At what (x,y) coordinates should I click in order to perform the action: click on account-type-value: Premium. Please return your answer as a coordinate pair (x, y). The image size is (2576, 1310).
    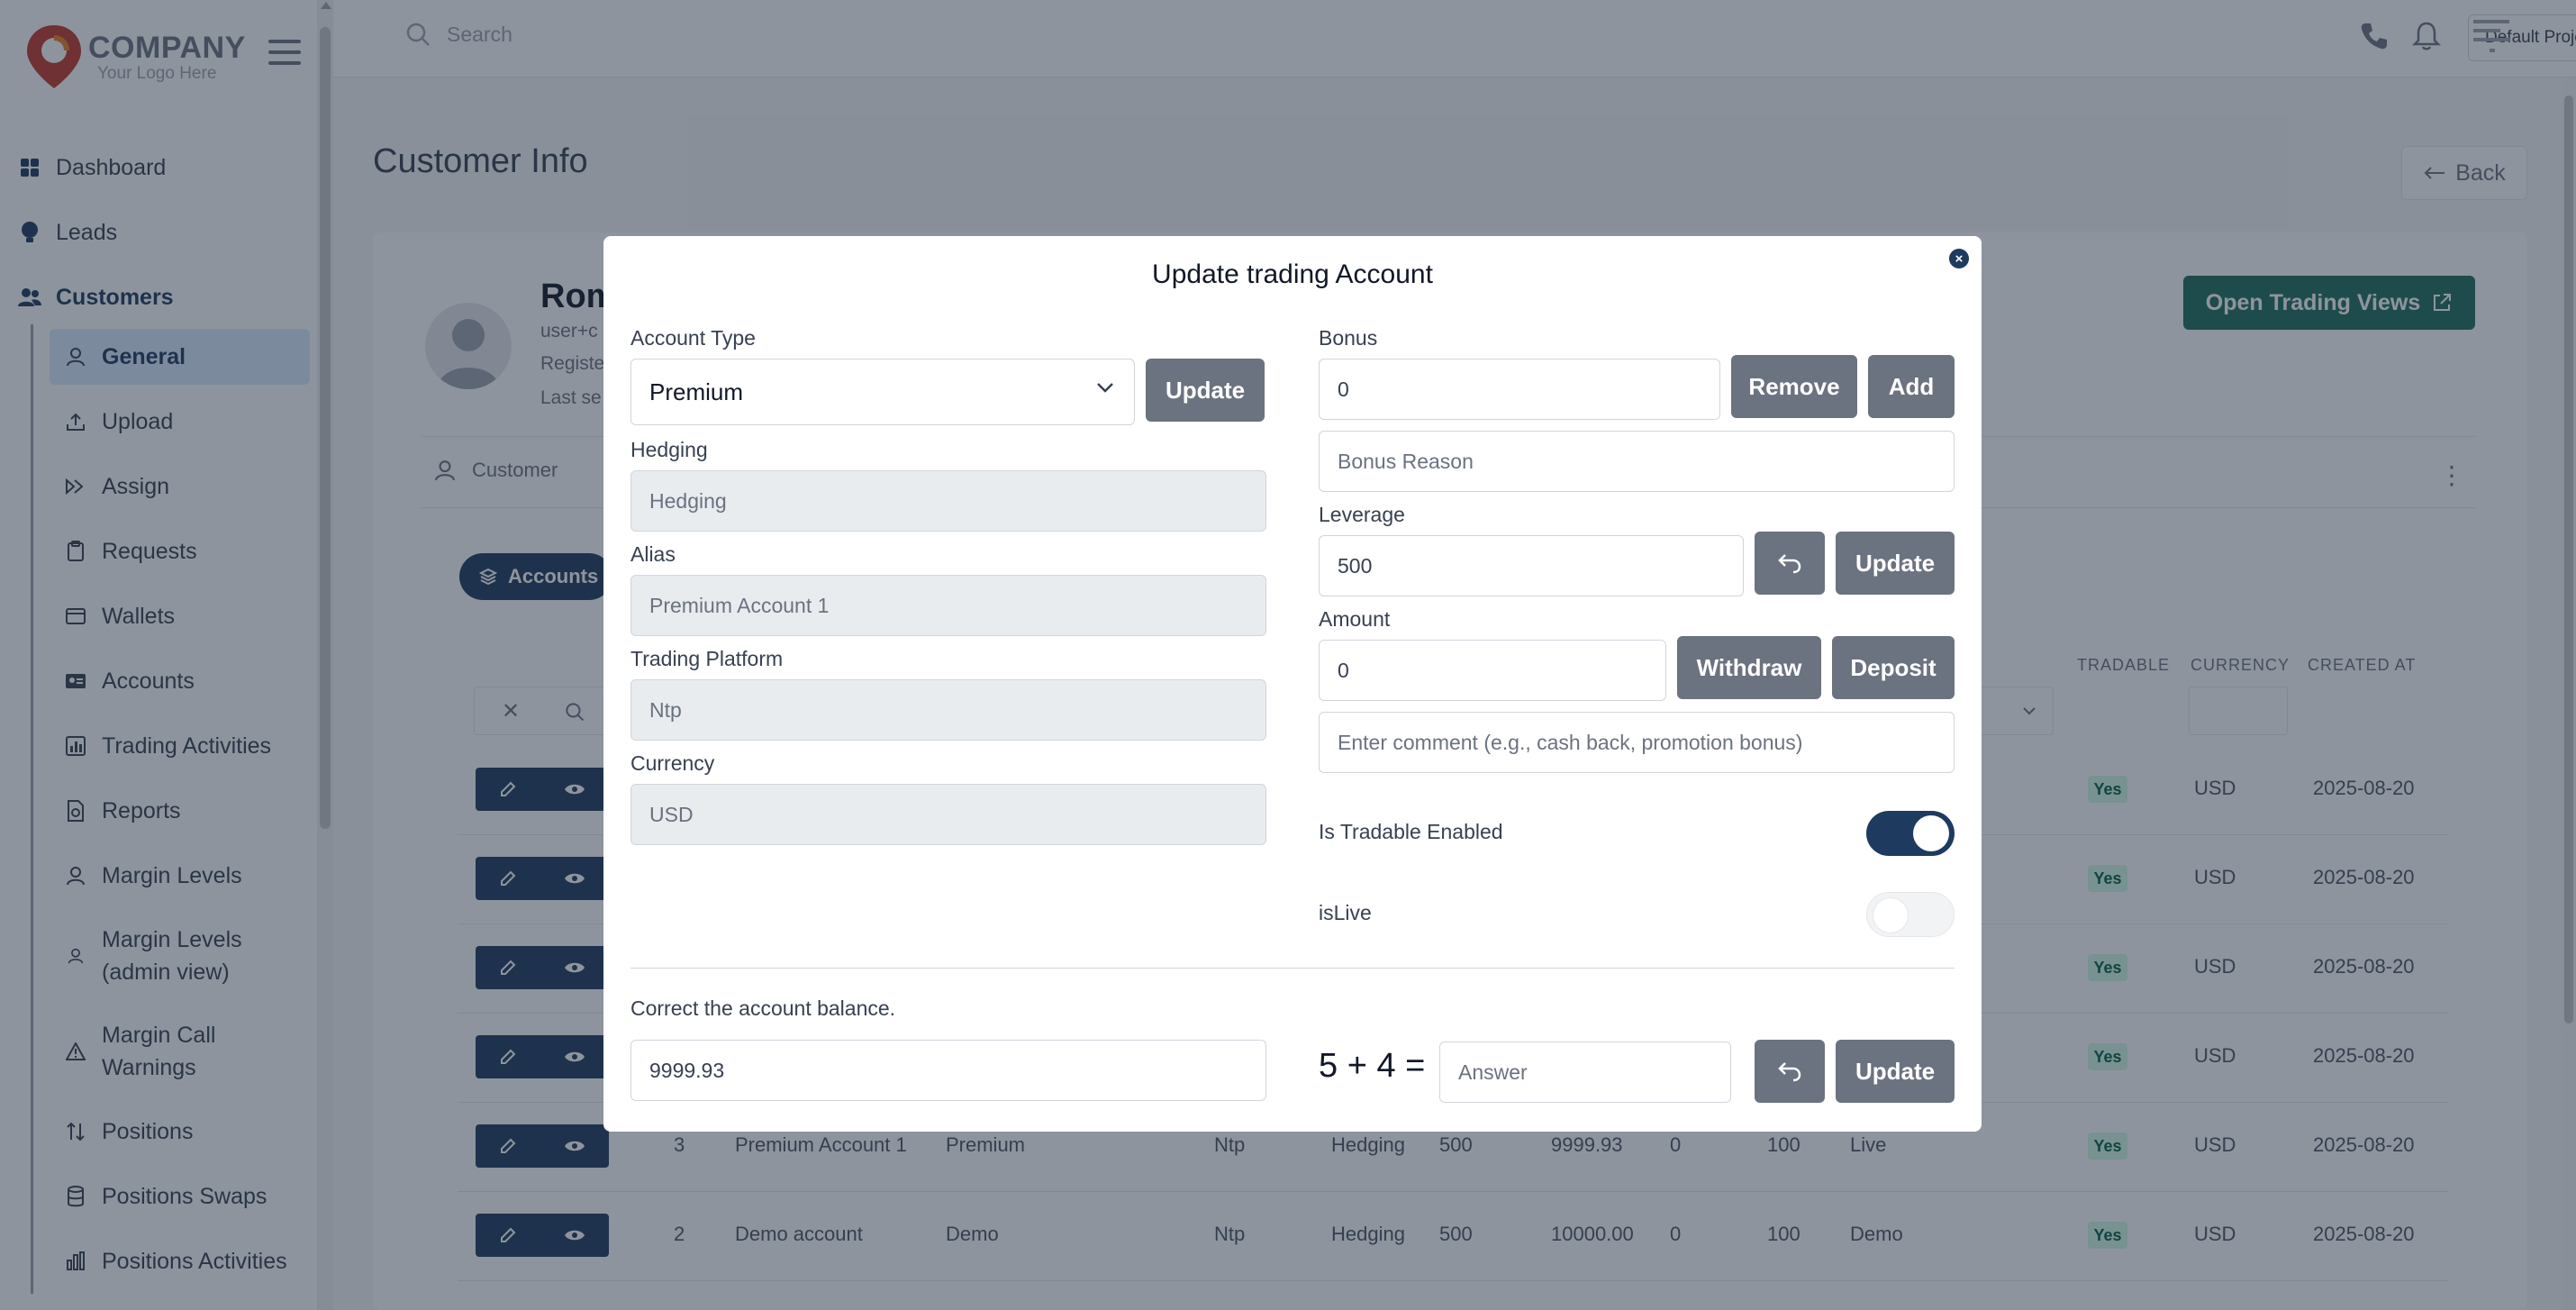
    Looking at the image, I should click on (696, 392).